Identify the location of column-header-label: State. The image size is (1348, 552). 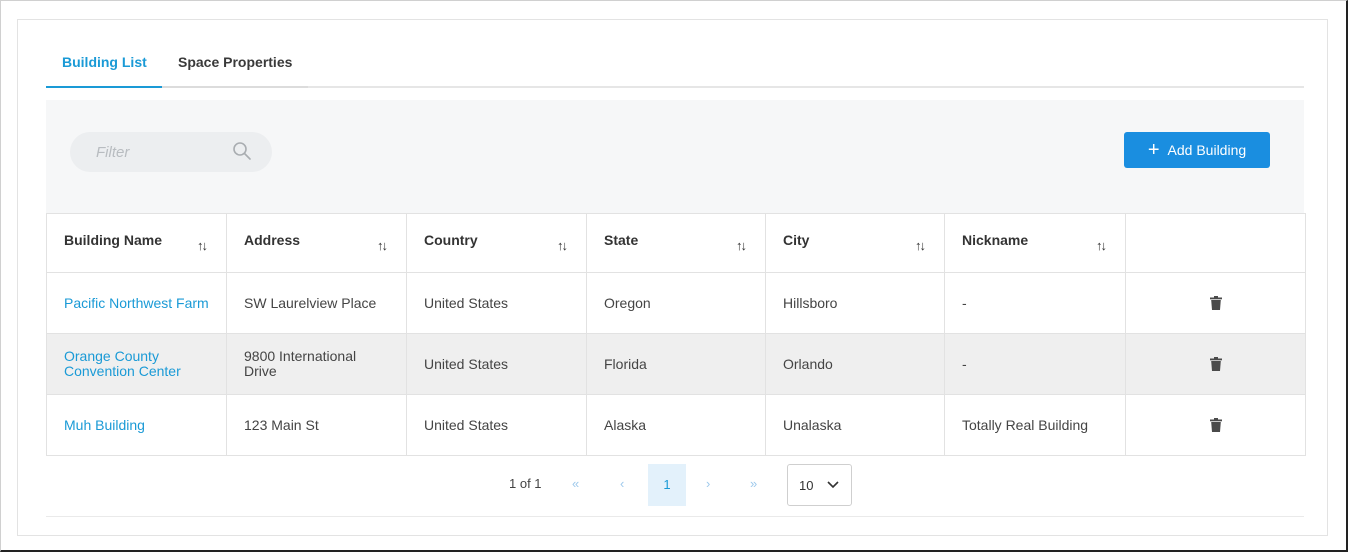
(621, 240).